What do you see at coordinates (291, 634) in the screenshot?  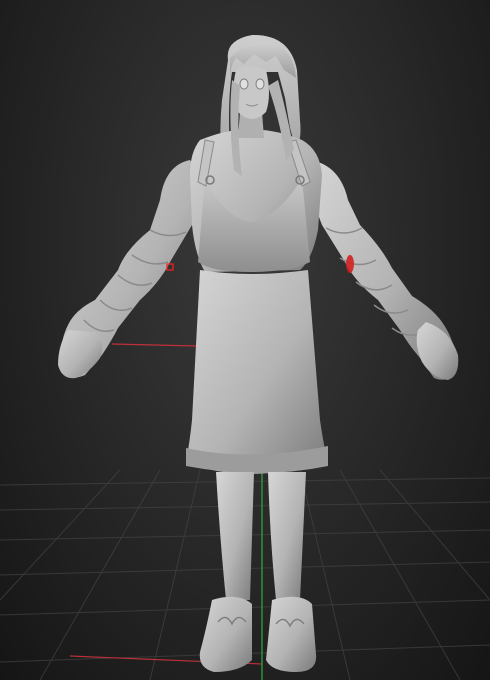 I see `right-shoe` at bounding box center [291, 634].